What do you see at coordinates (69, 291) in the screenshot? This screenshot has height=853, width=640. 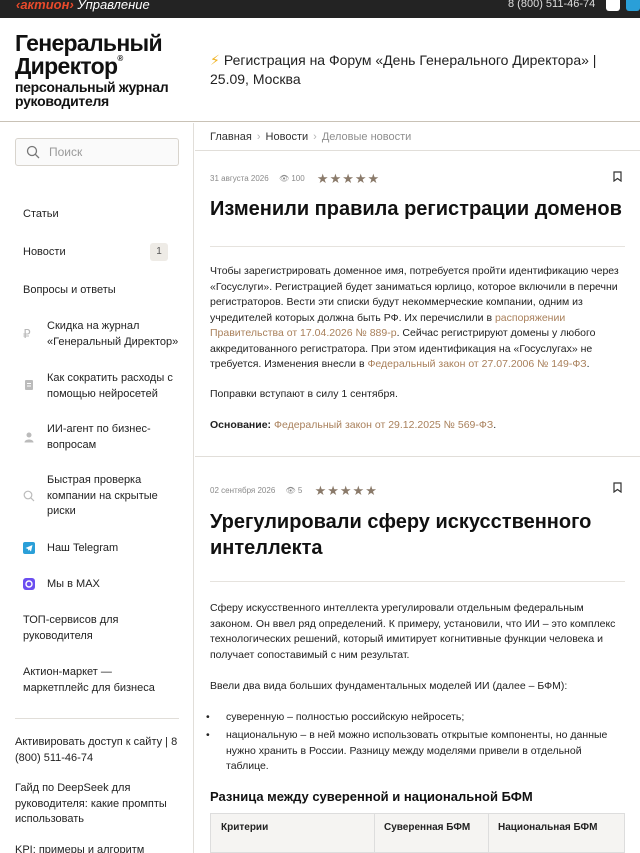 I see `sidebar-item-qa: Вопросы и ответы` at bounding box center [69, 291].